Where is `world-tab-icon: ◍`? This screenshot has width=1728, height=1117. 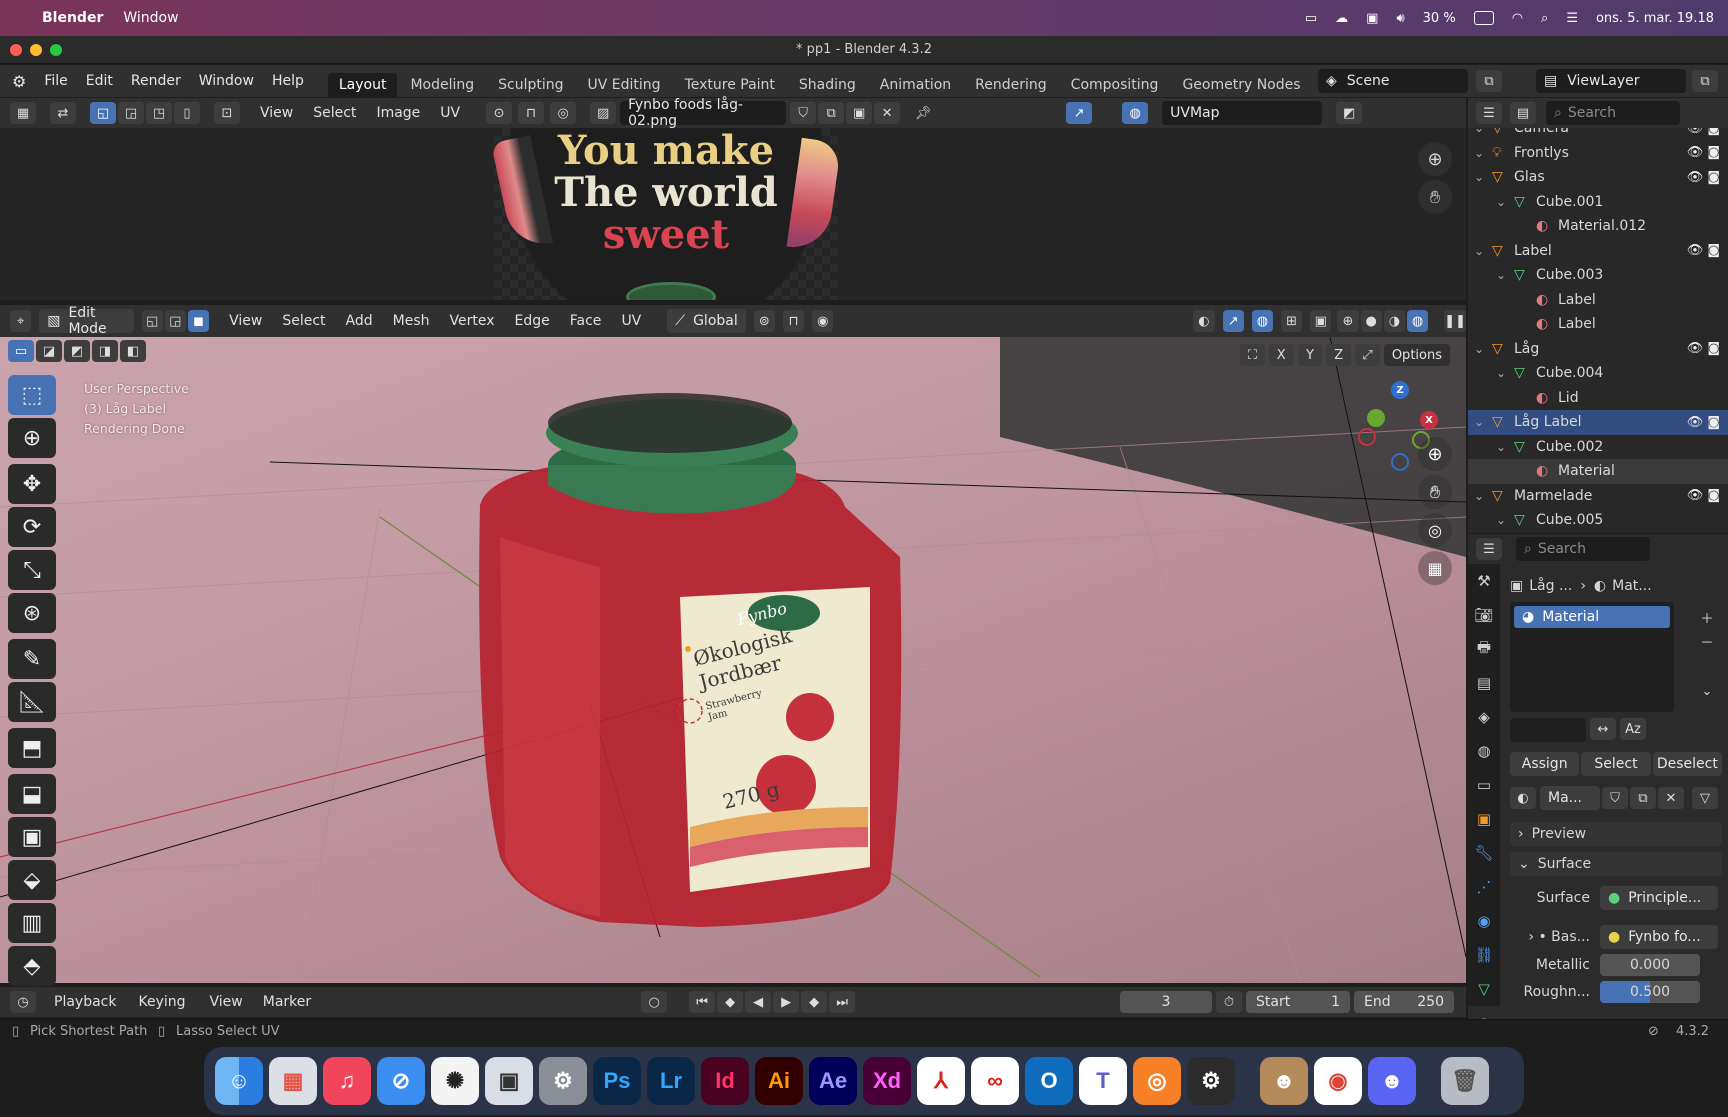
world-tab-icon: ◍ is located at coordinates (1484, 751).